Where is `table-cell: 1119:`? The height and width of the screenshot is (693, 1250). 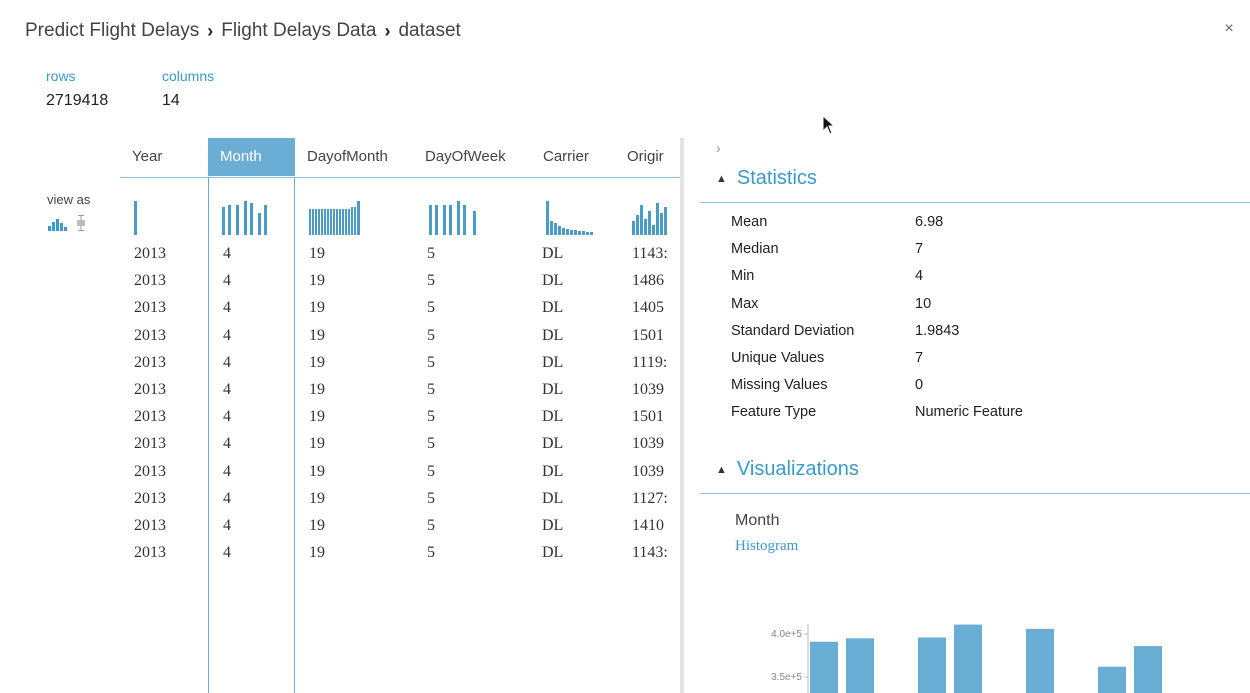
table-cell: 1119: is located at coordinates (650, 362).